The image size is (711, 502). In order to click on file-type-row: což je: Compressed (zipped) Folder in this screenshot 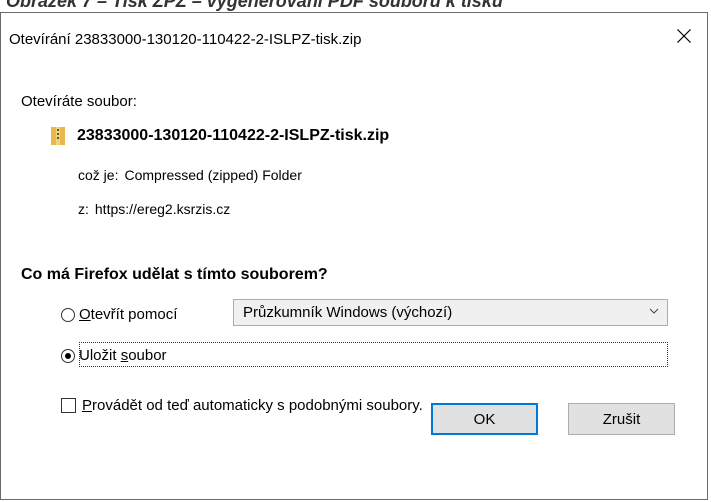, I will do `click(190, 175)`.